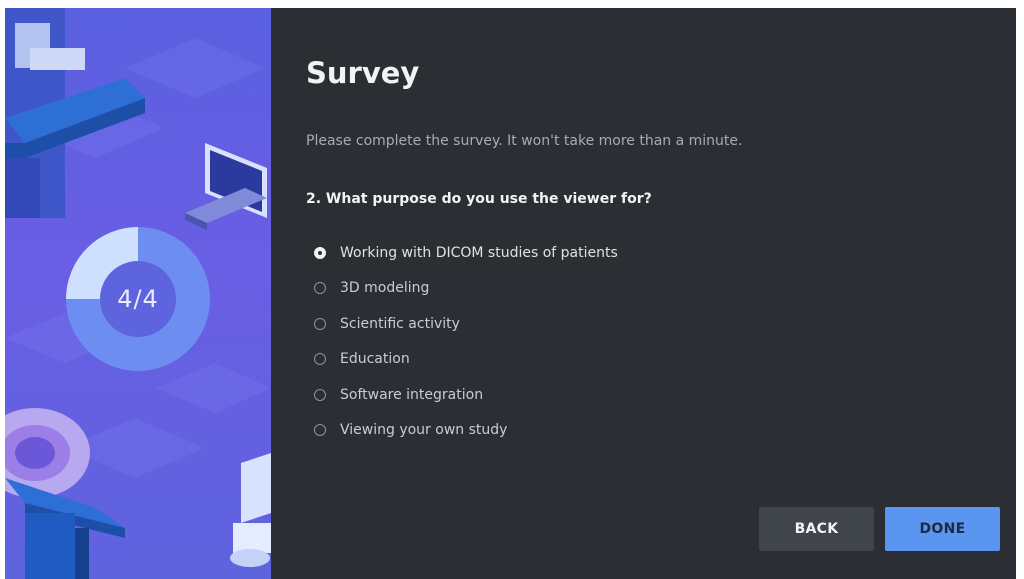 The height and width of the screenshot is (579, 1024). I want to click on page-title: Survey, so click(363, 73).